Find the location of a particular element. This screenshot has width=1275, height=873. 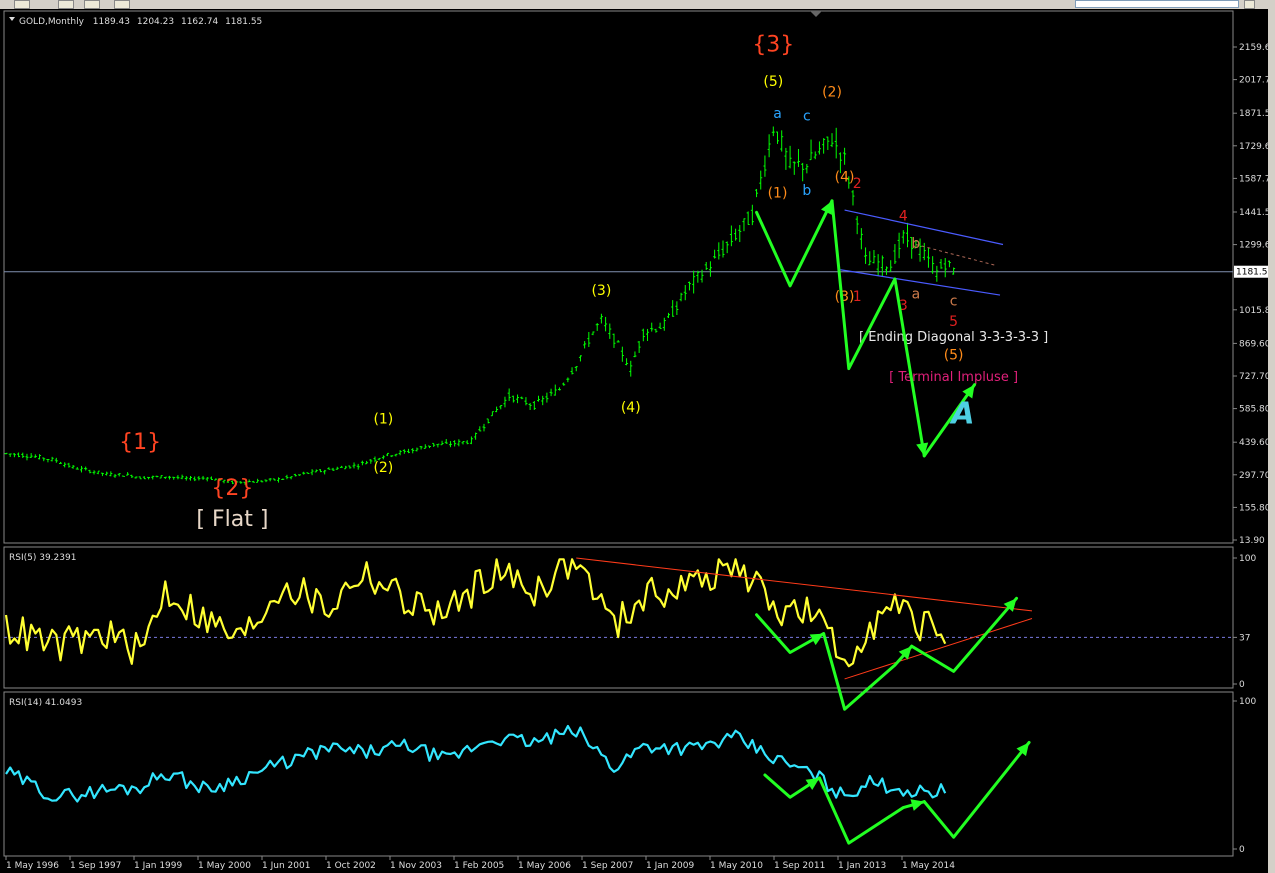

x-tick-label: 1 May 2010 is located at coordinates (736, 866).